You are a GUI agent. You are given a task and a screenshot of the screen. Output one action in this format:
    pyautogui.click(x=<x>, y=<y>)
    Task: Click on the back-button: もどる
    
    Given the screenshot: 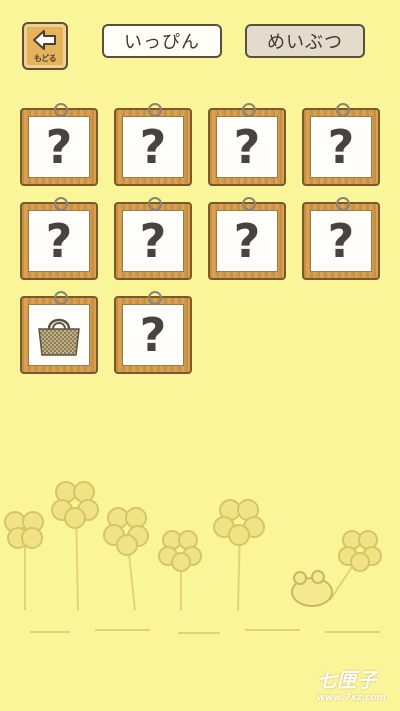 What is the action you would take?
    pyautogui.click(x=45, y=46)
    